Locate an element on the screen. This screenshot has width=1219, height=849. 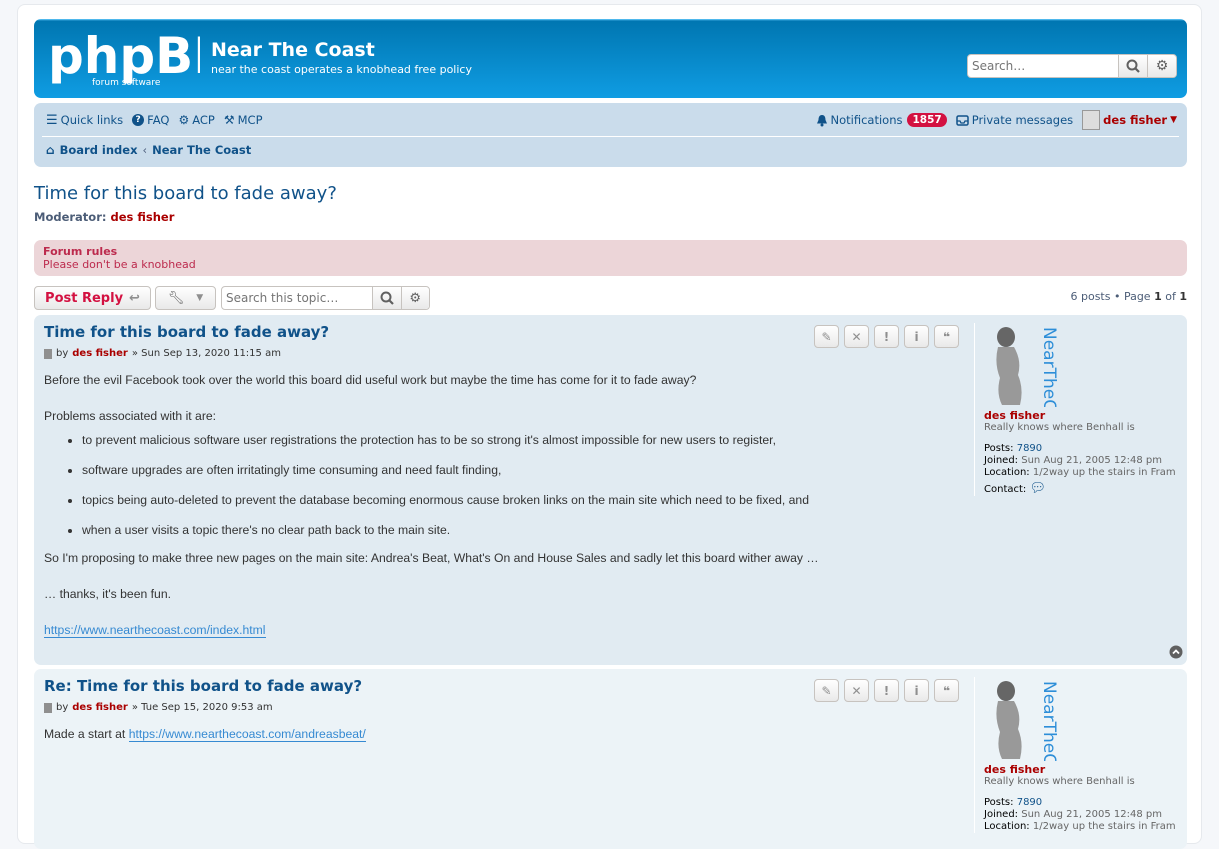
post-icon is located at coordinates (48, 707).